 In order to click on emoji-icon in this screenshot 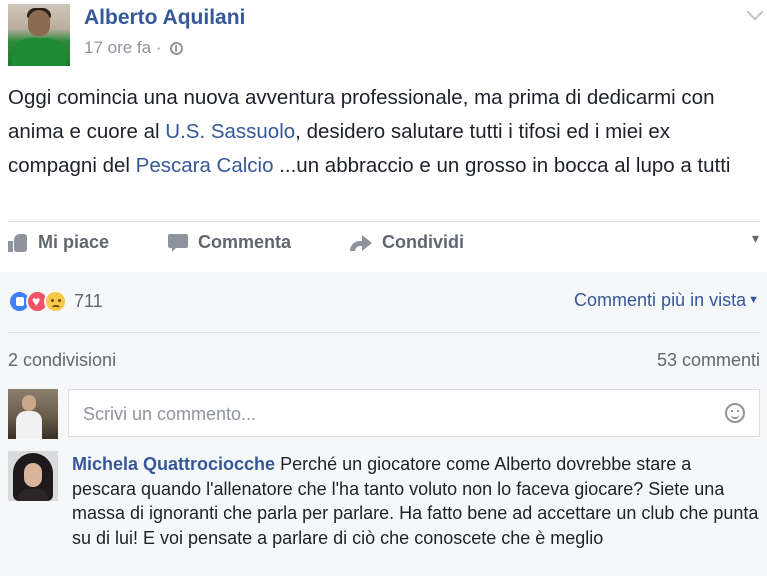, I will do `click(735, 413)`.